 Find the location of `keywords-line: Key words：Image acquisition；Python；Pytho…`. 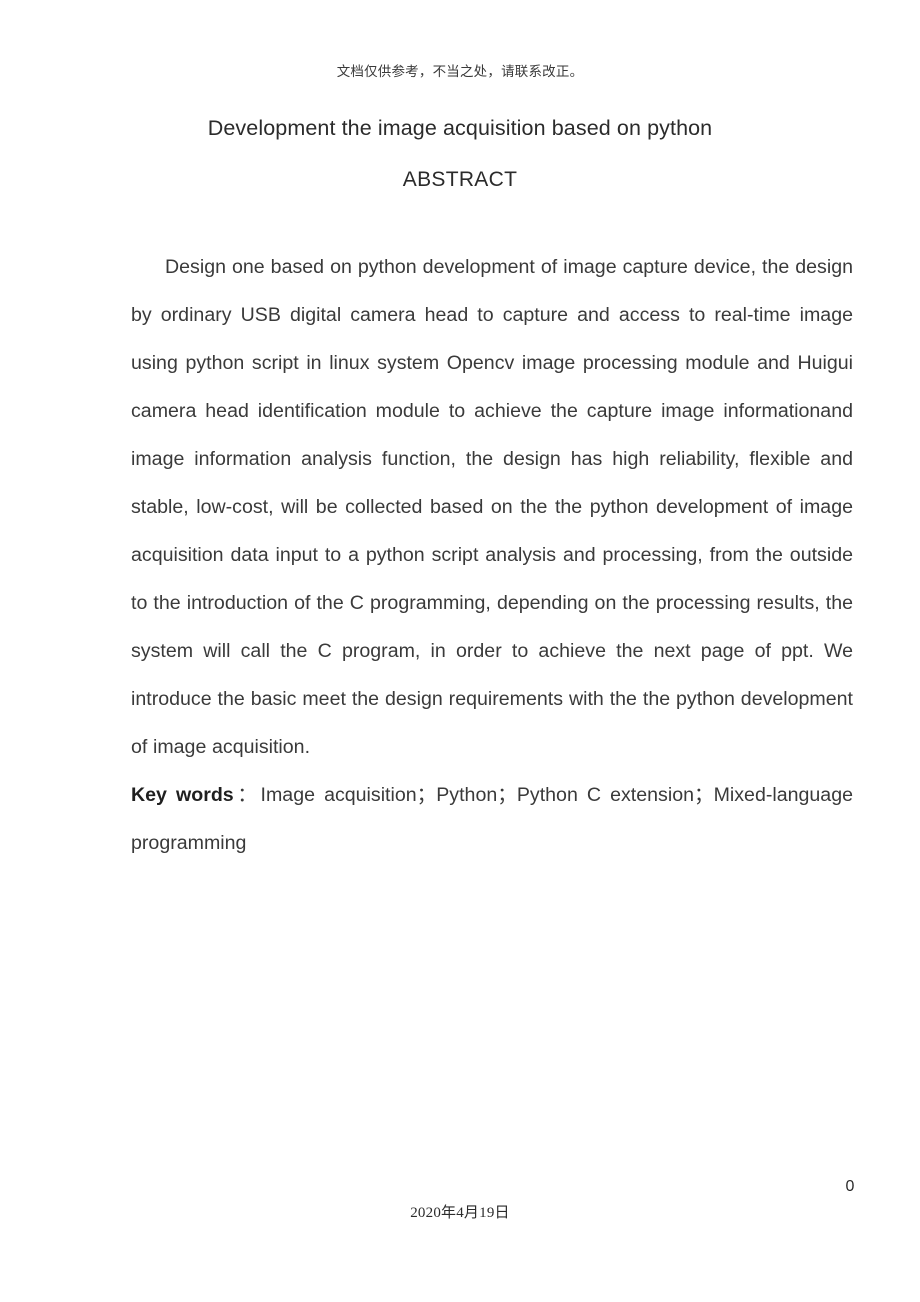

keywords-line: Key words：Image acquisition；Python；Pytho… is located at coordinates (492, 819).